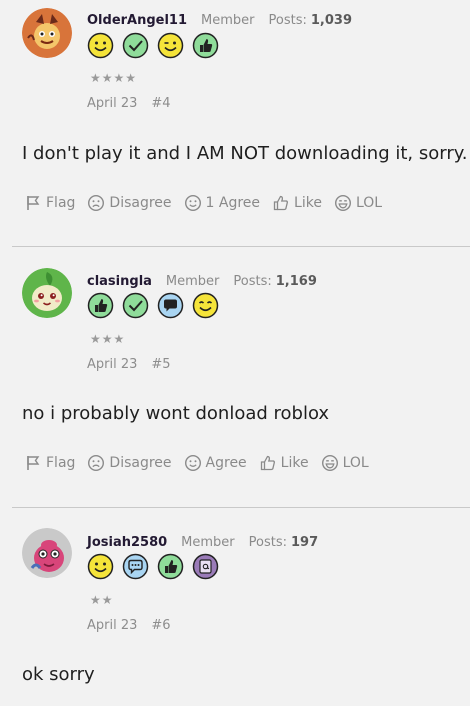 The width and height of the screenshot is (470, 706). I want to click on agree-label: Agree, so click(226, 463).